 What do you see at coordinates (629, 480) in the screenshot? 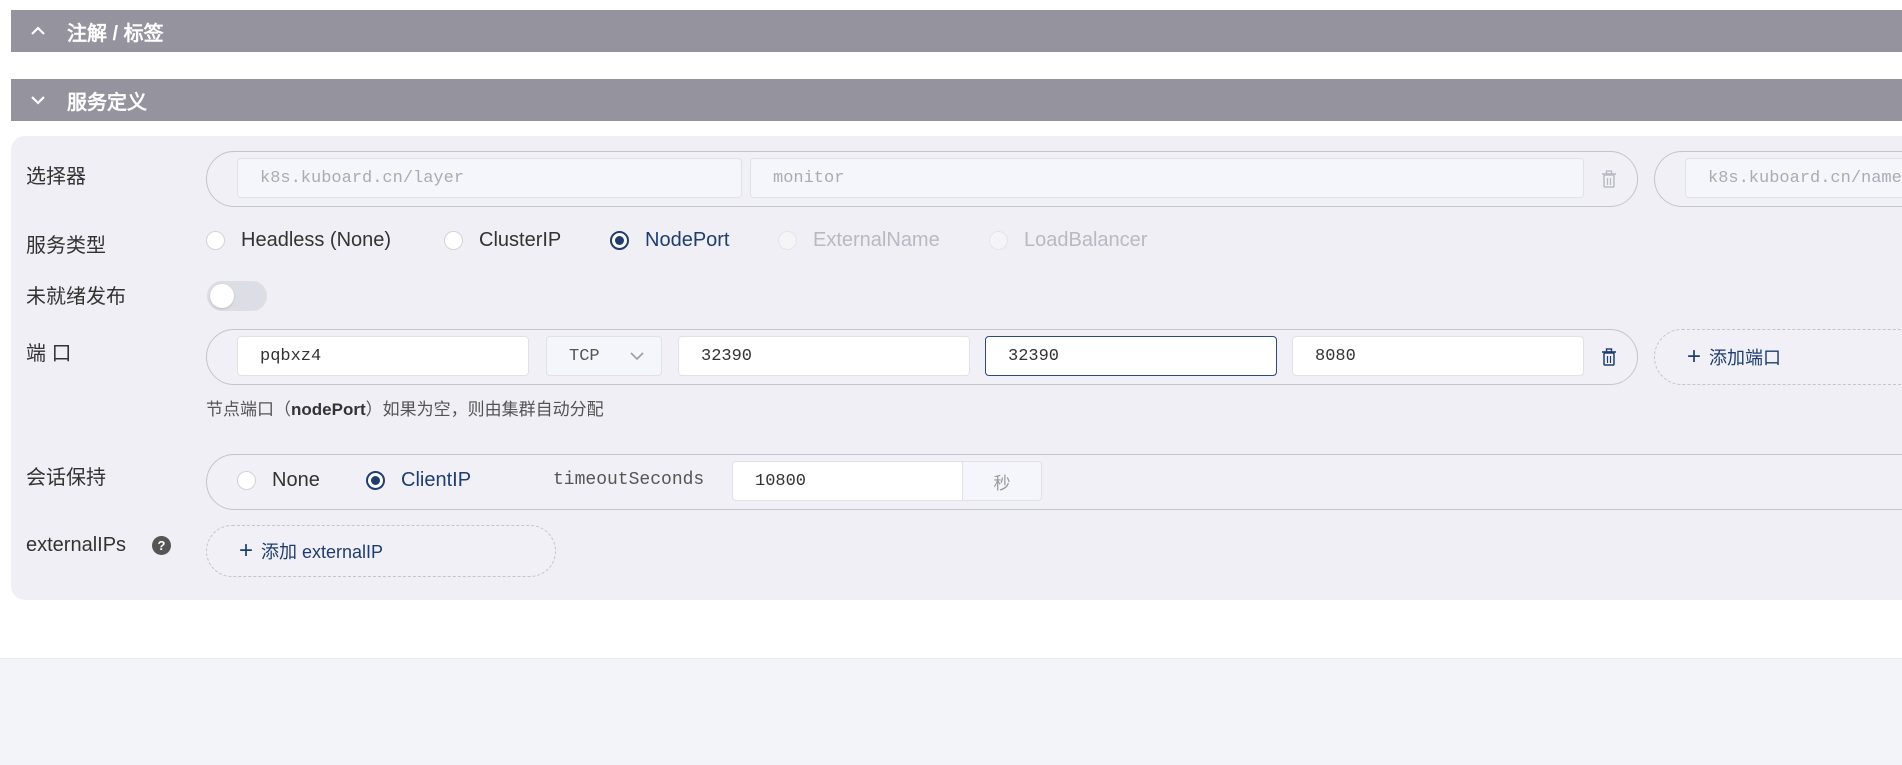
I see `timeout-seconds-label: timeoutSeconds` at bounding box center [629, 480].